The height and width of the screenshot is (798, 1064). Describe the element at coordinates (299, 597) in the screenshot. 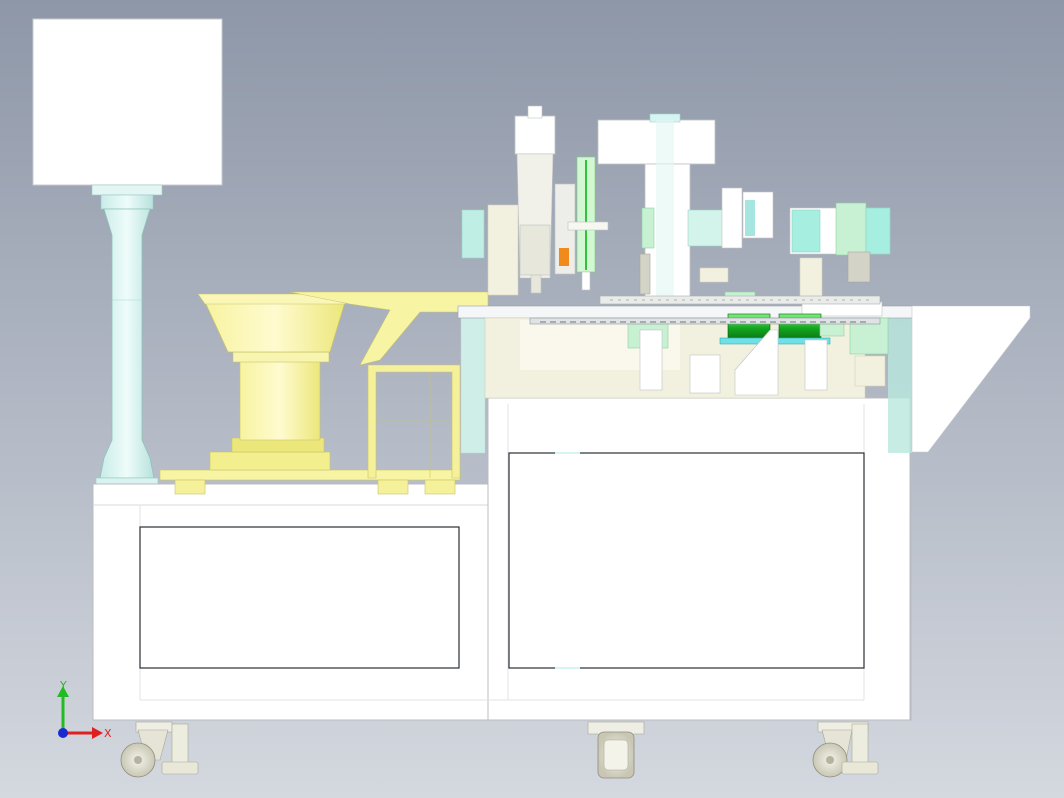

I see `cabinet-door-left` at that location.